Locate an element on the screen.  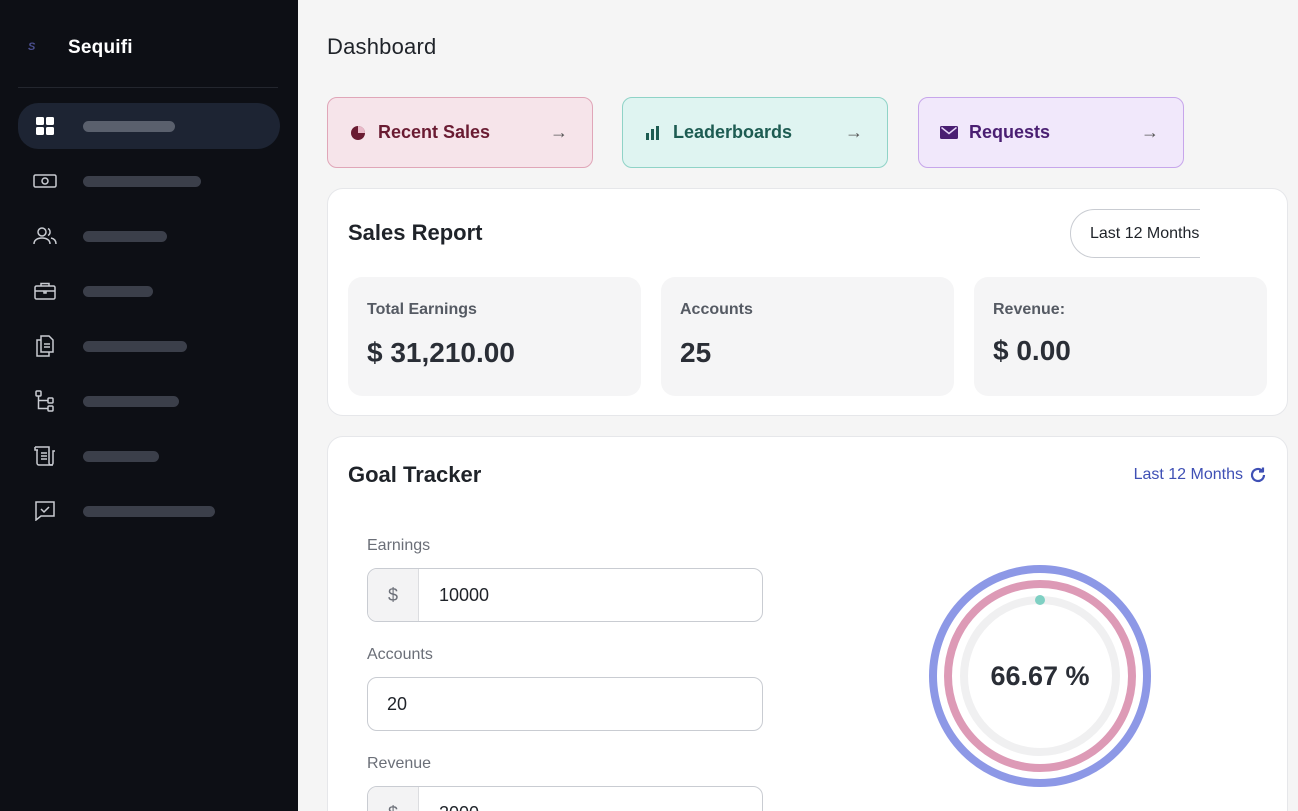
leaderboards-button: Leaderboards → is located at coordinates (755, 132).